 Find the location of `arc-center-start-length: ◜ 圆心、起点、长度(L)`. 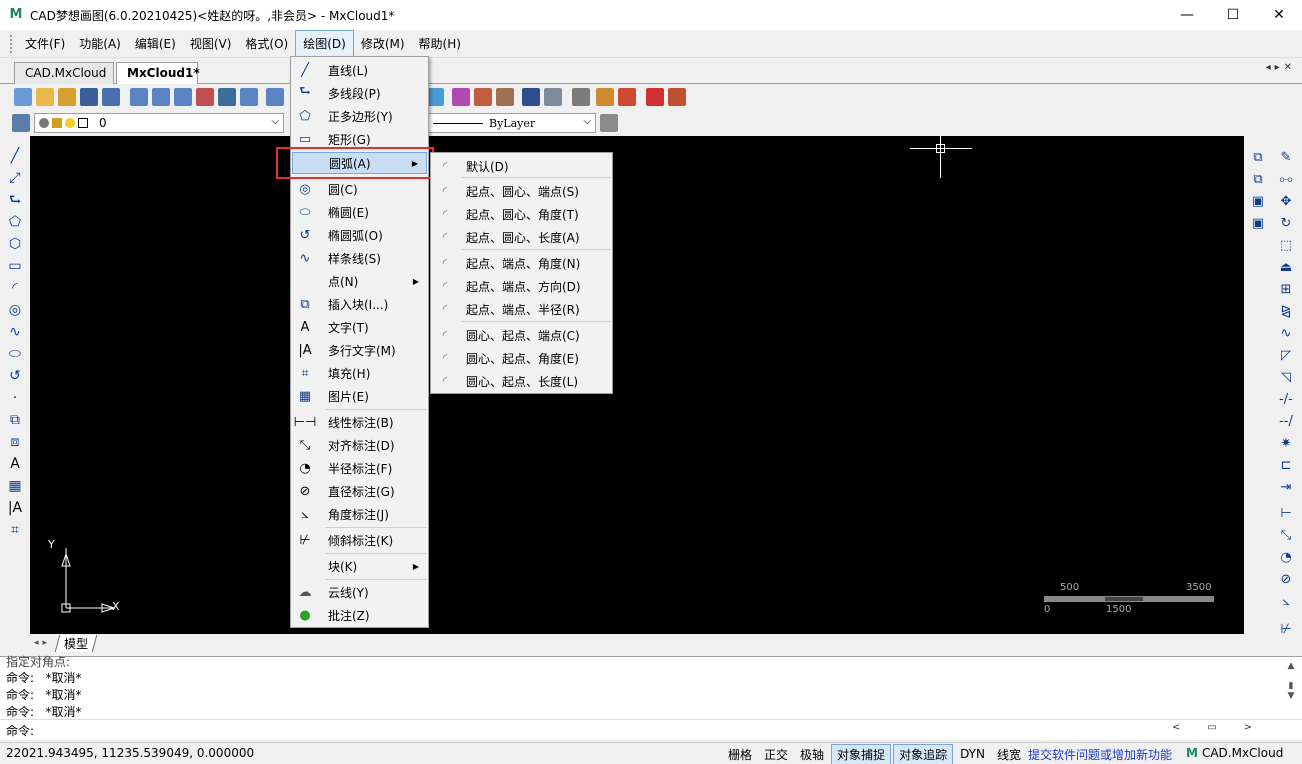

arc-center-start-length: ◜ 圆心、起点、长度(L) is located at coordinates (521, 381).